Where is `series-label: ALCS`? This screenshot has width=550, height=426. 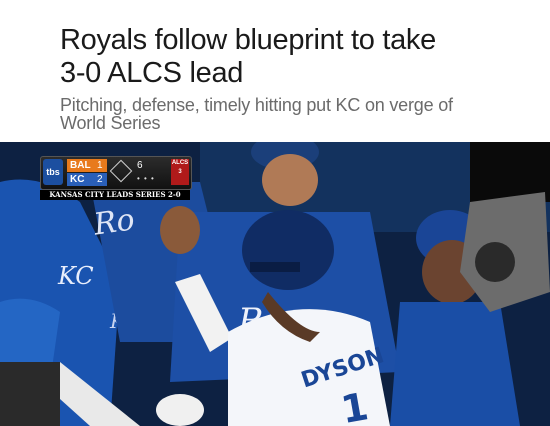
series-label: ALCS is located at coordinates (180, 163).